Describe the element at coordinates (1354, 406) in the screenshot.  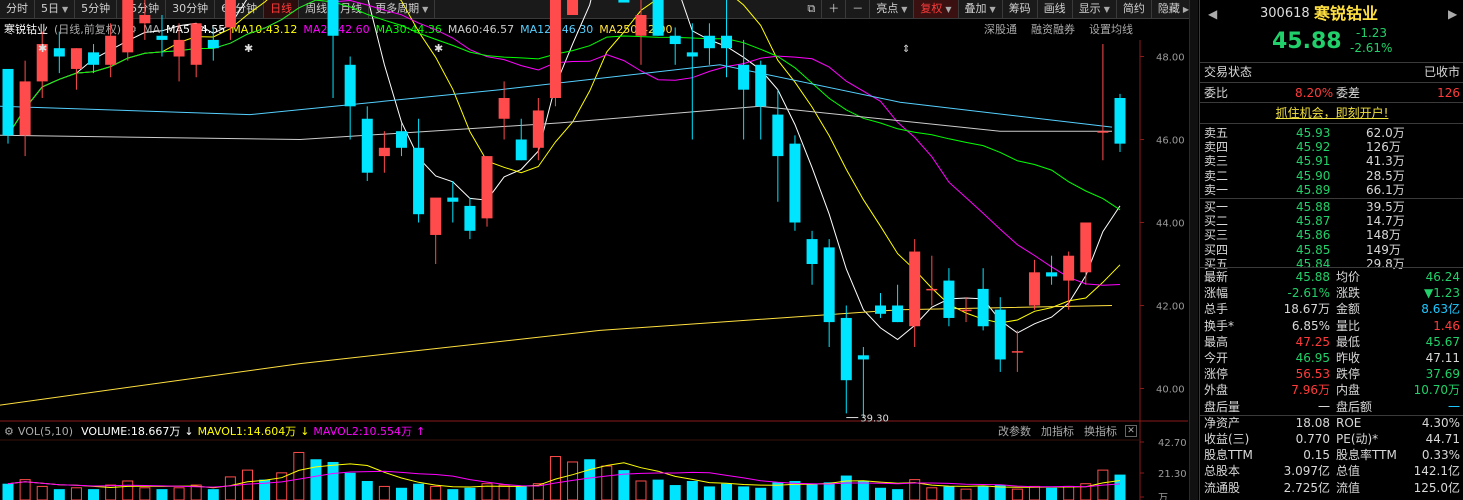
I see `stat-label: 盘后额` at that location.